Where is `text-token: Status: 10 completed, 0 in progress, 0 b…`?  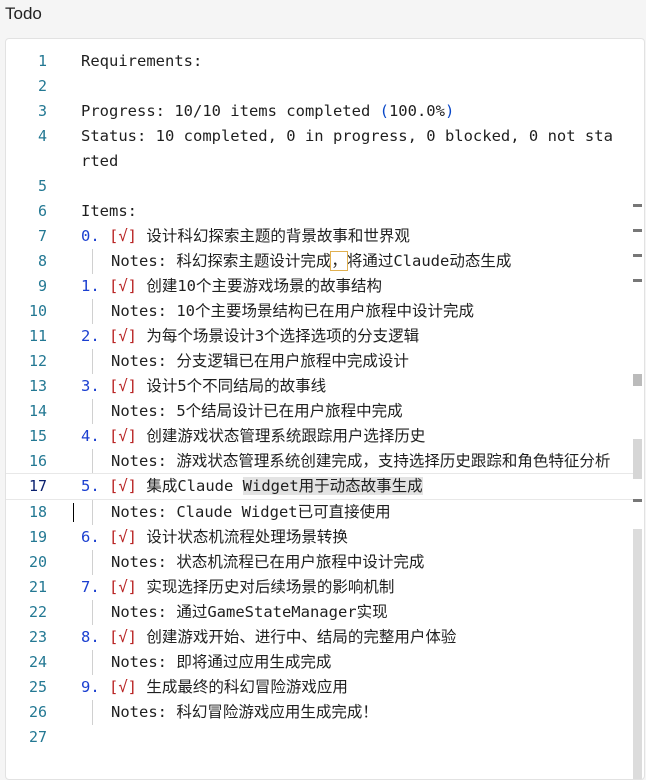 text-token: Status: 10 completed, 0 in progress, 0 b… is located at coordinates (347, 148).